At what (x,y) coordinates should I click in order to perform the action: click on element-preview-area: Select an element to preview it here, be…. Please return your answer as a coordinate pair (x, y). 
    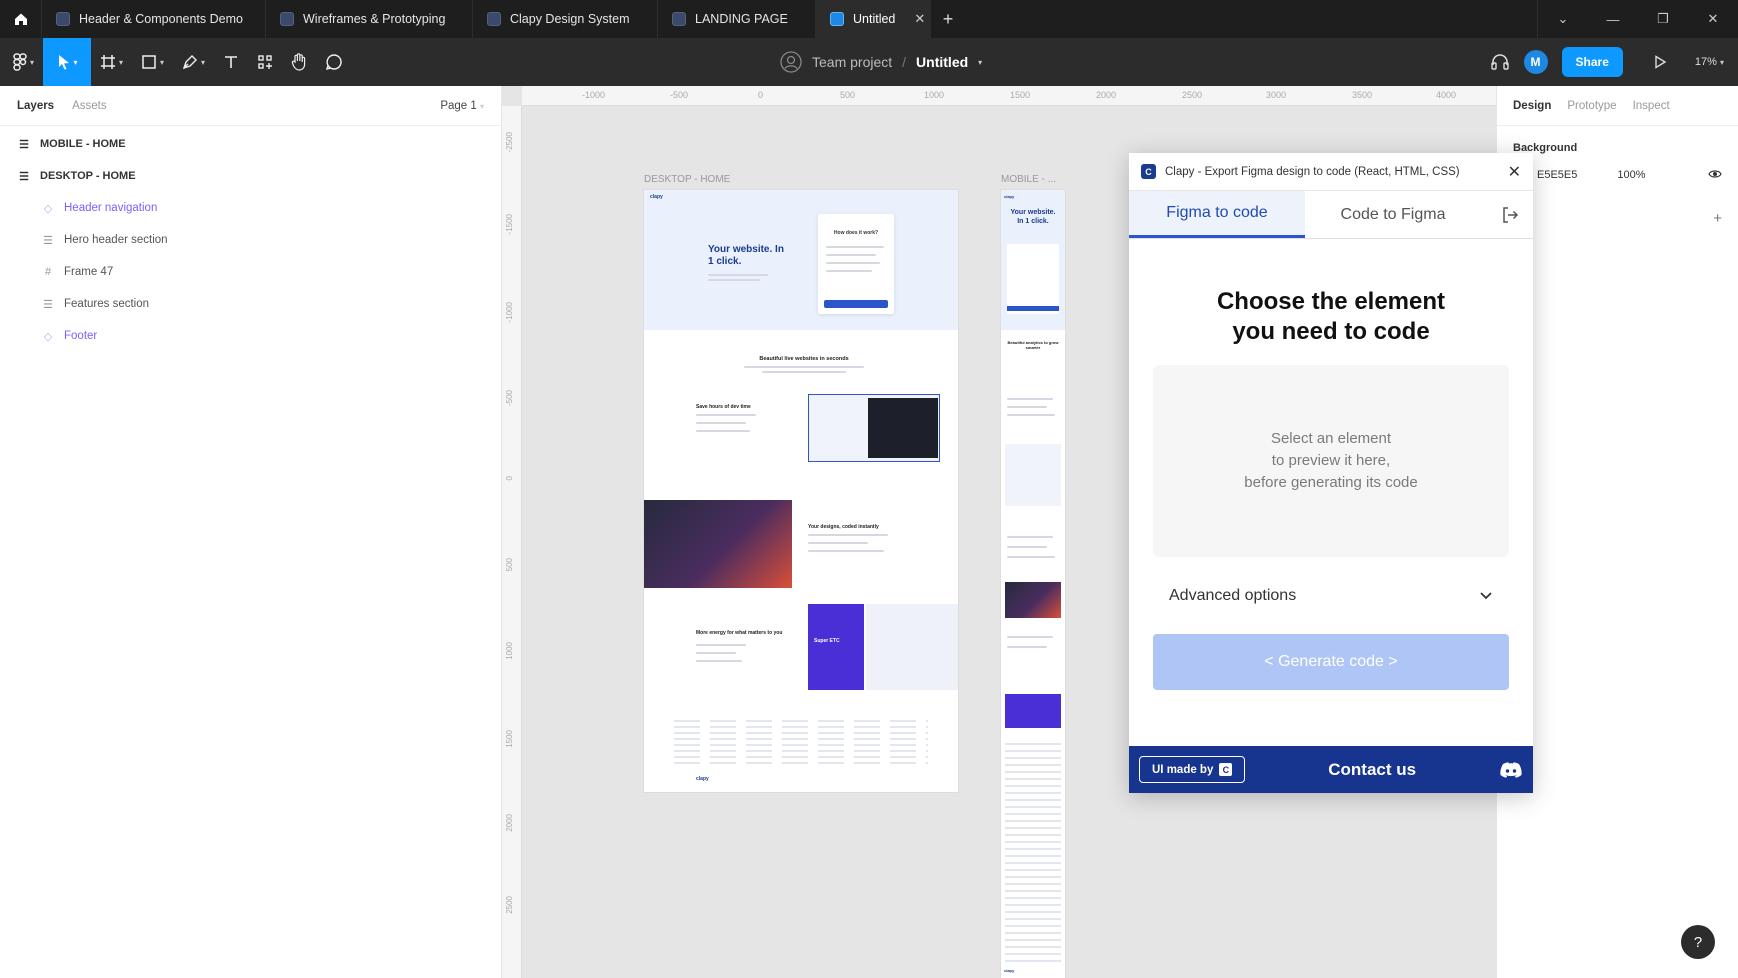
    Looking at the image, I should click on (1331, 461).